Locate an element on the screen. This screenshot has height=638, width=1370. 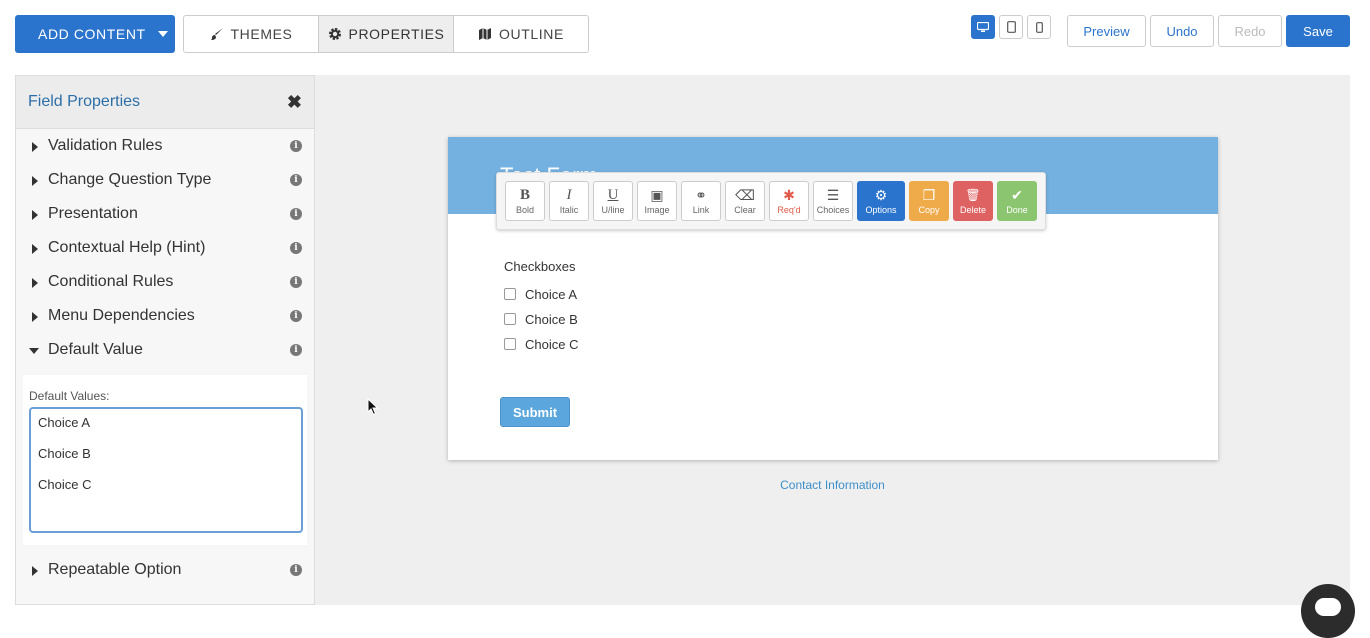
contact-information-link: Contact Information is located at coordinates (832, 485).